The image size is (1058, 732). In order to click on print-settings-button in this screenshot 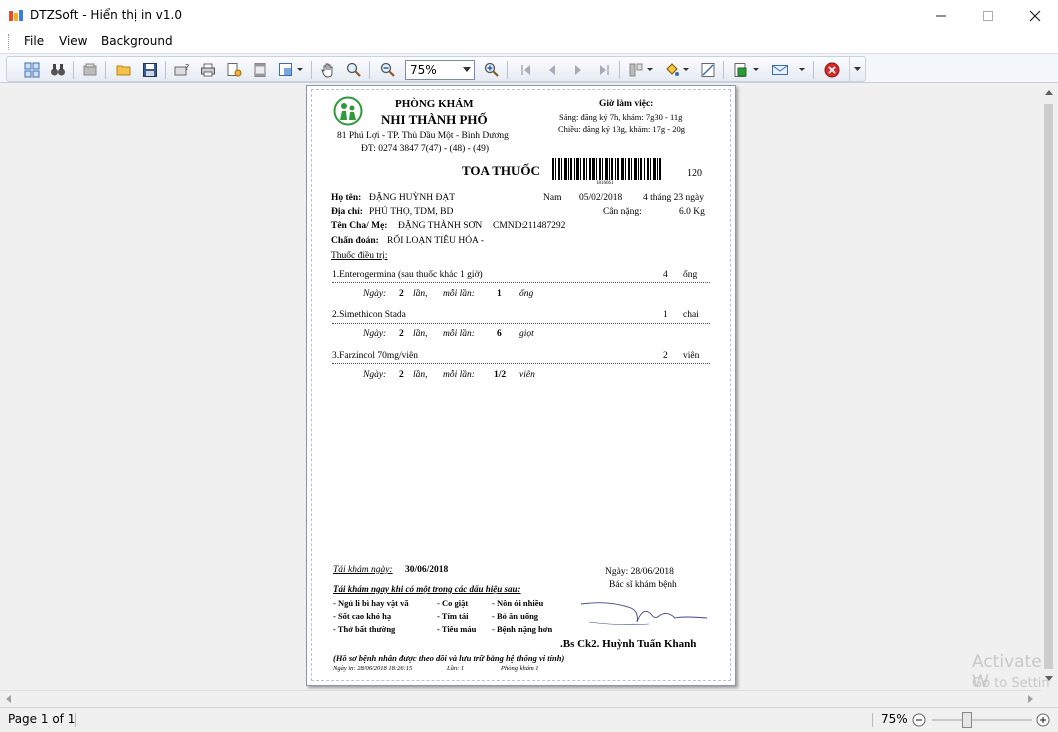, I will do `click(234, 70)`.